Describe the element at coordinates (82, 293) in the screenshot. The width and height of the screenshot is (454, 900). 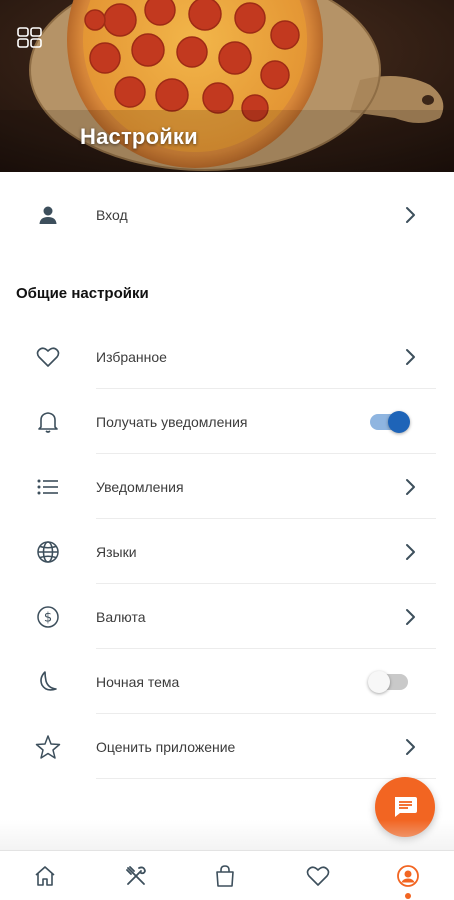
I see `section-title: Общие настройки` at that location.